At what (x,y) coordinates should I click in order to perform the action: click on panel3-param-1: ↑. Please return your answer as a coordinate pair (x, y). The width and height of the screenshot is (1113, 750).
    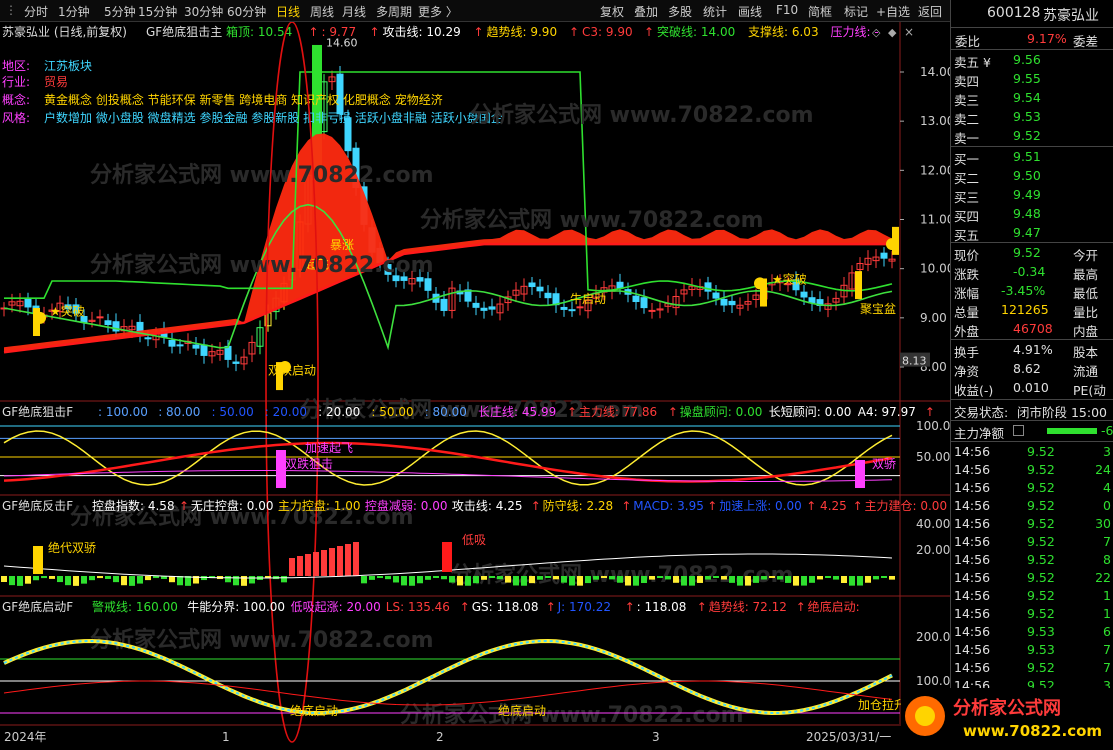
    Looking at the image, I should click on (184, 506).